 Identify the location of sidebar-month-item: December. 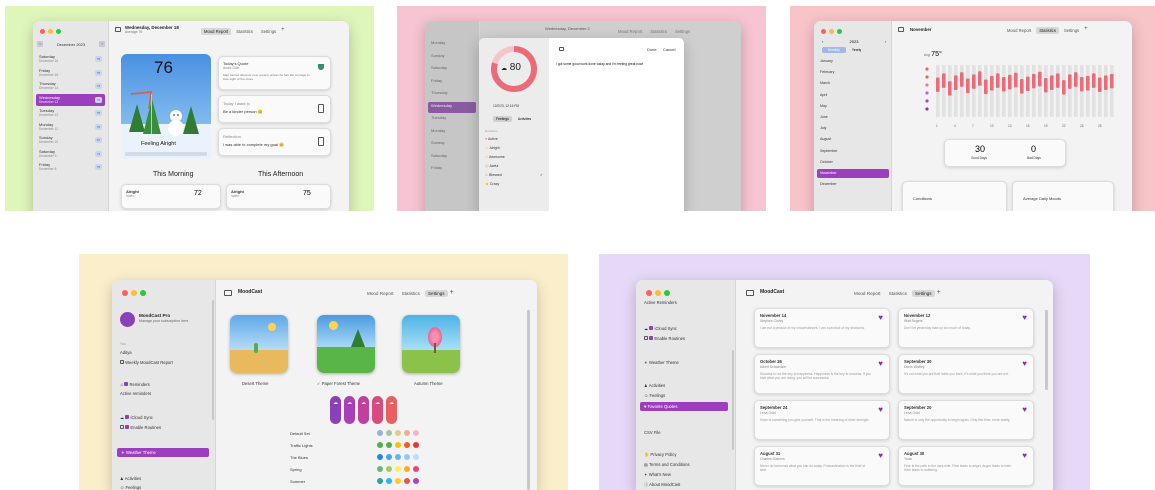
(853, 184).